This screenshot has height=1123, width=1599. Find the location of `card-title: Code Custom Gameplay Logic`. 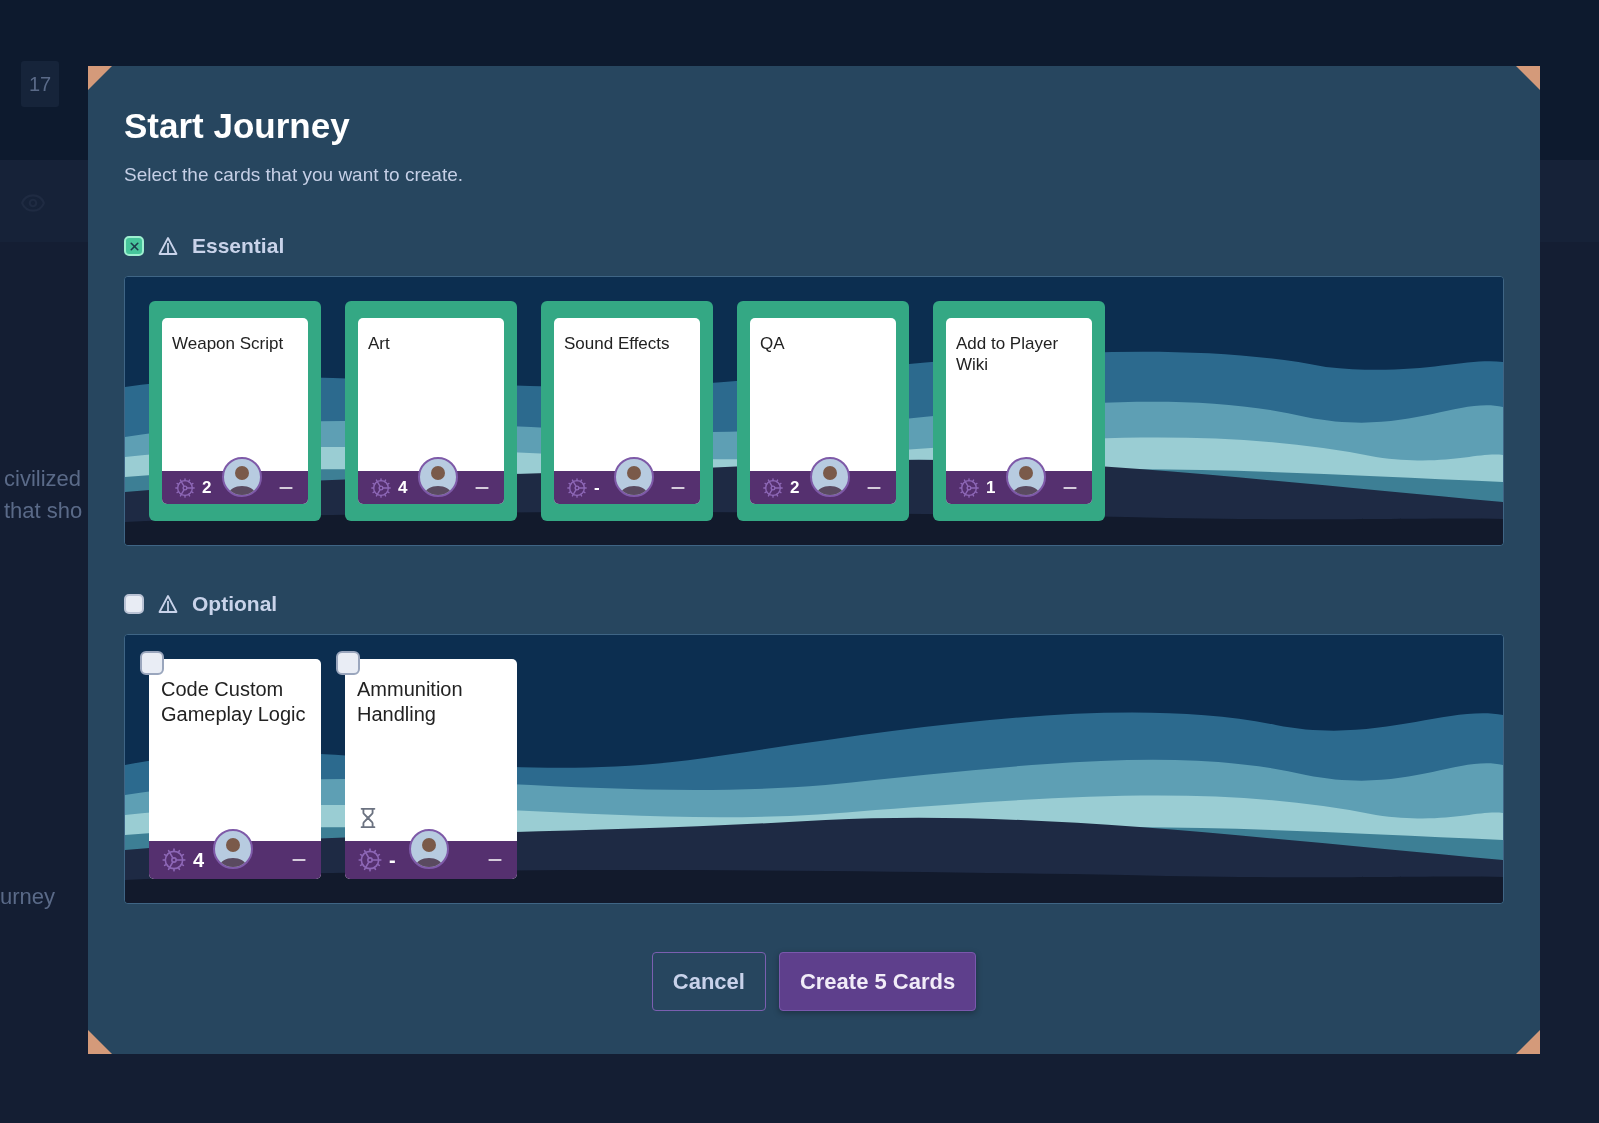

card-title: Code Custom Gameplay Logic is located at coordinates (233, 702).